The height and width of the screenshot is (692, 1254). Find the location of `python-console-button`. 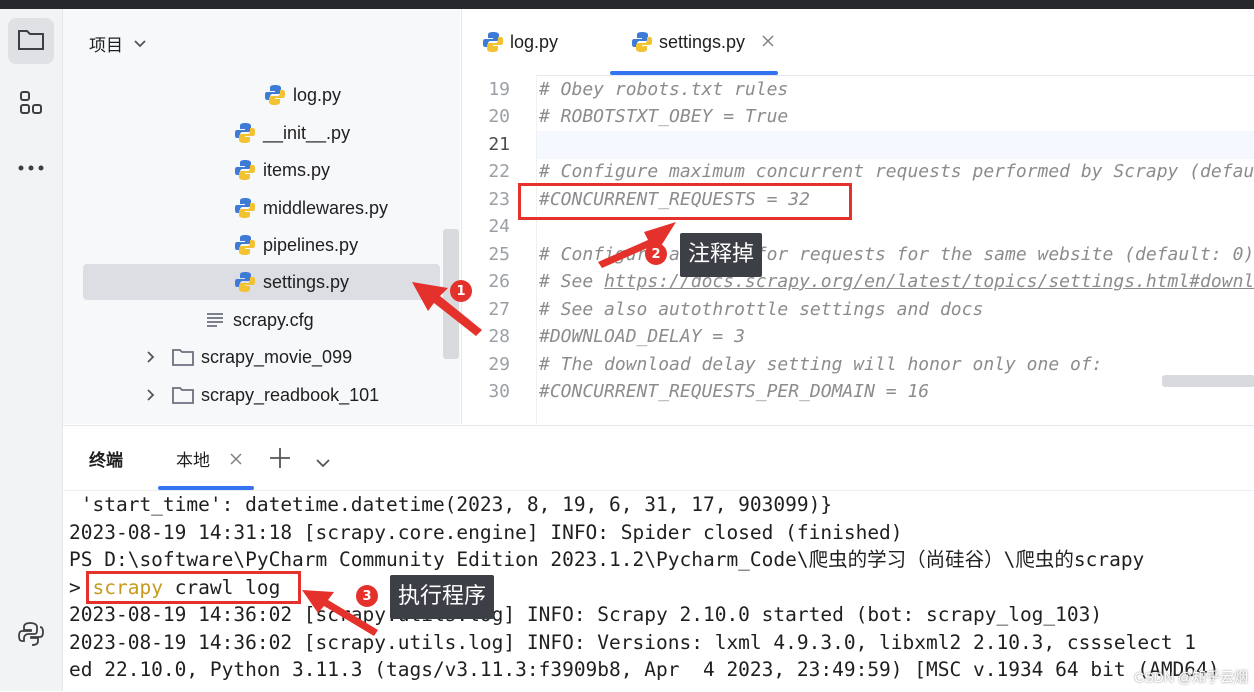

python-console-button is located at coordinates (31, 636).